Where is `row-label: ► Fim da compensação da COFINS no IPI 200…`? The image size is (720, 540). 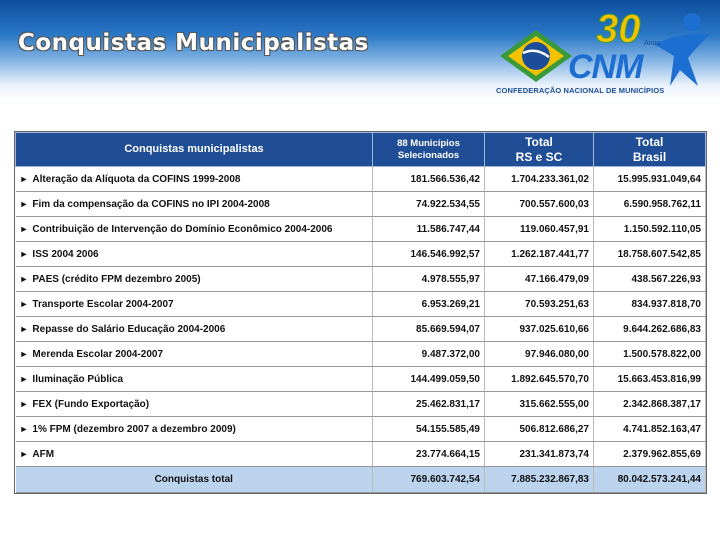 row-label: ► Fim da compensação da COFINS no IPI 200… is located at coordinates (194, 204).